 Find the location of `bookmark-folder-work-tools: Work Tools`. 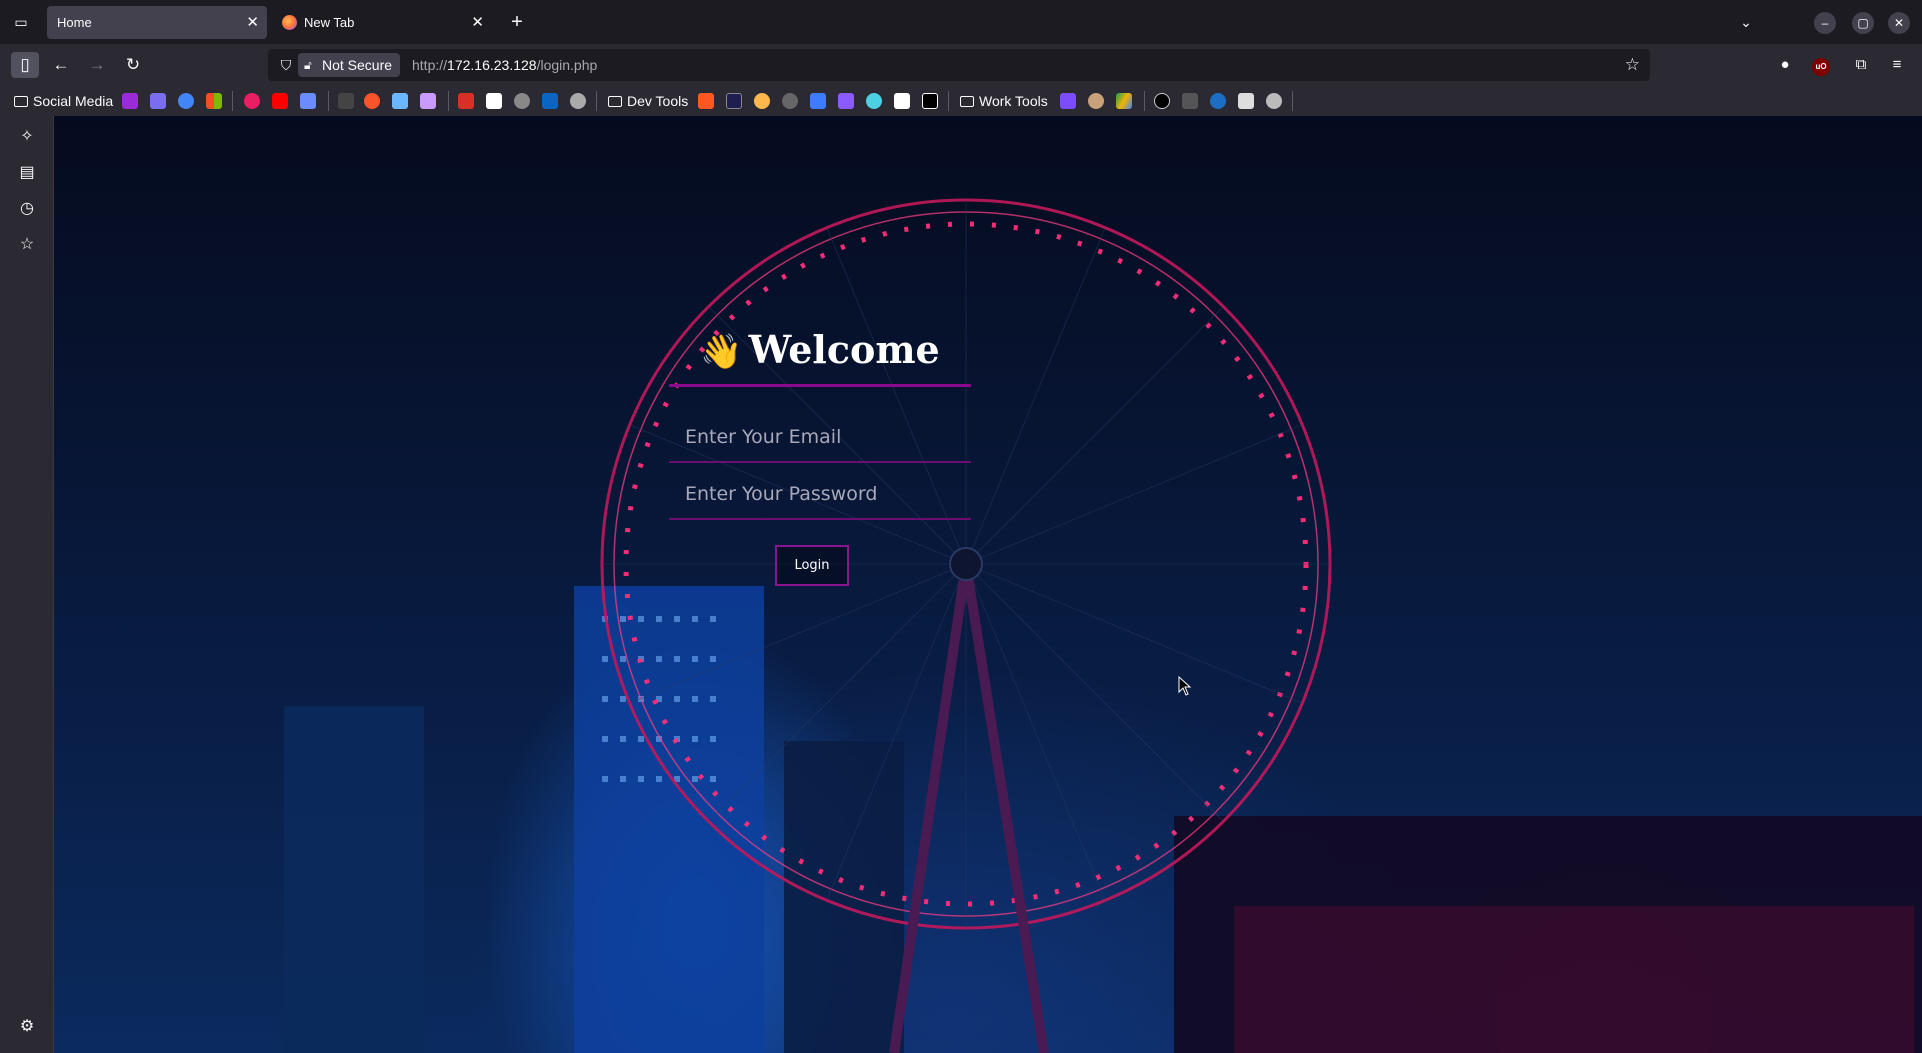

bookmark-folder-work-tools: Work Tools is located at coordinates (1004, 101).